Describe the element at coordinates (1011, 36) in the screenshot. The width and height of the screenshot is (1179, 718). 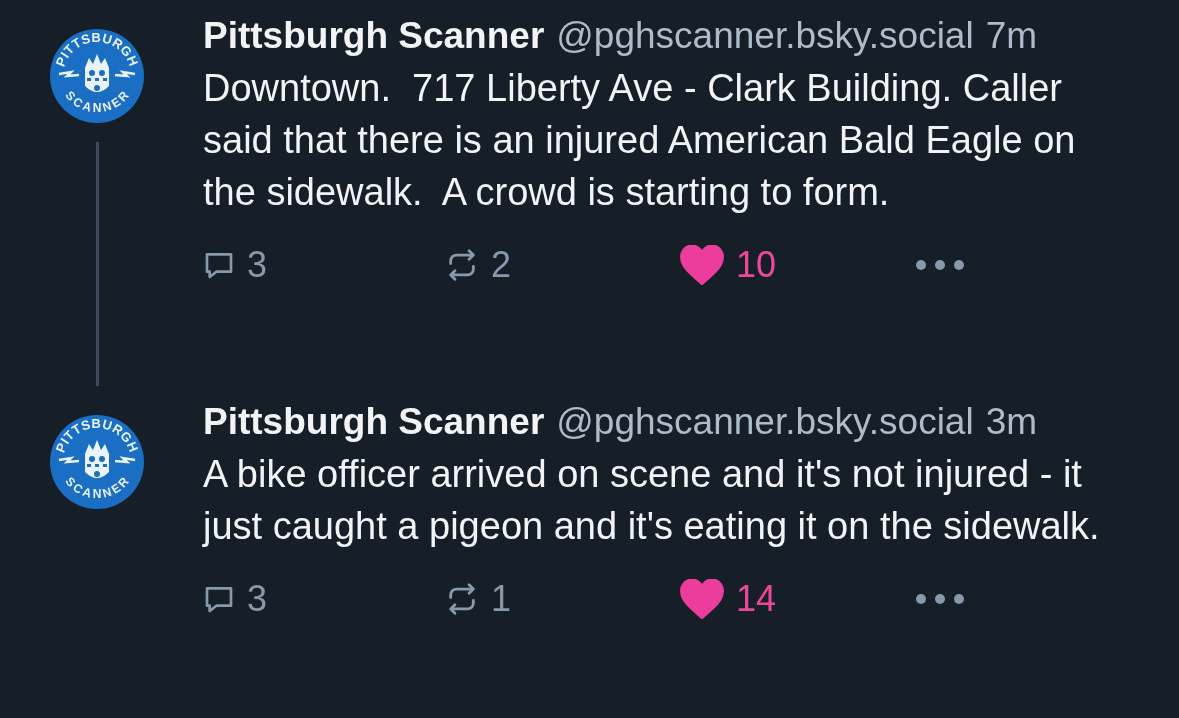
I see `post-time: 7m` at that location.